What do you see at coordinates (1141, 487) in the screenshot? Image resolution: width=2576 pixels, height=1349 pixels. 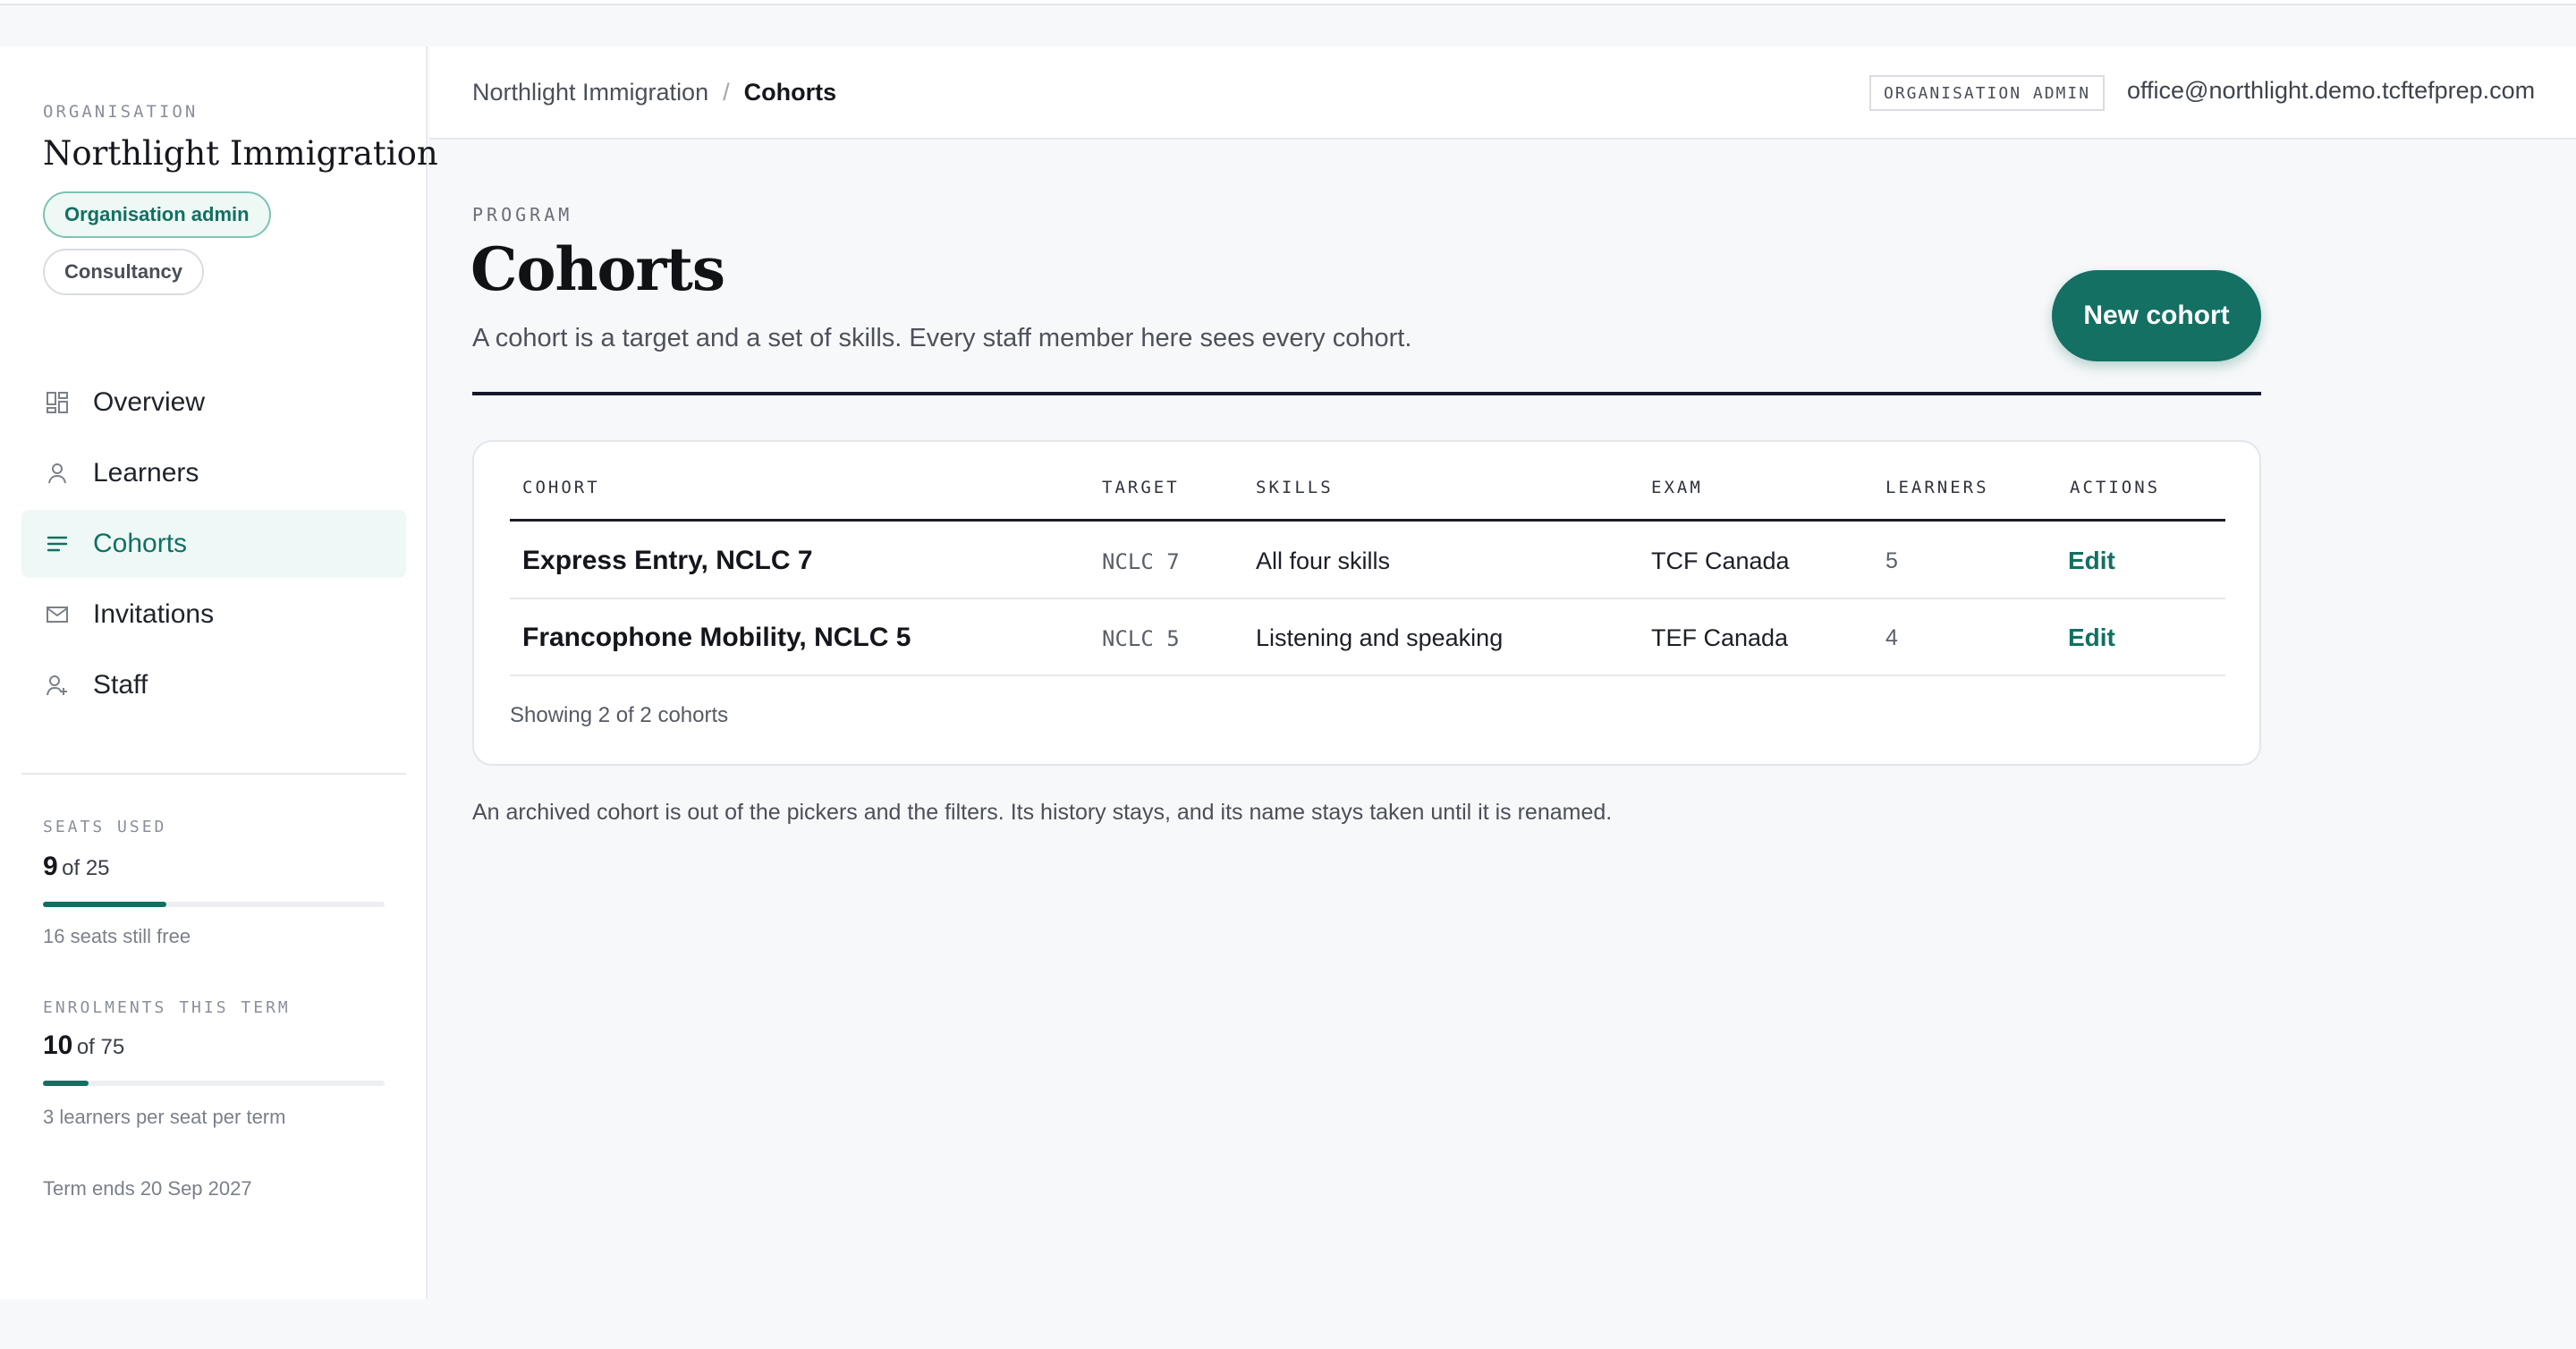 I see `column-header-target: TARGET` at bounding box center [1141, 487].